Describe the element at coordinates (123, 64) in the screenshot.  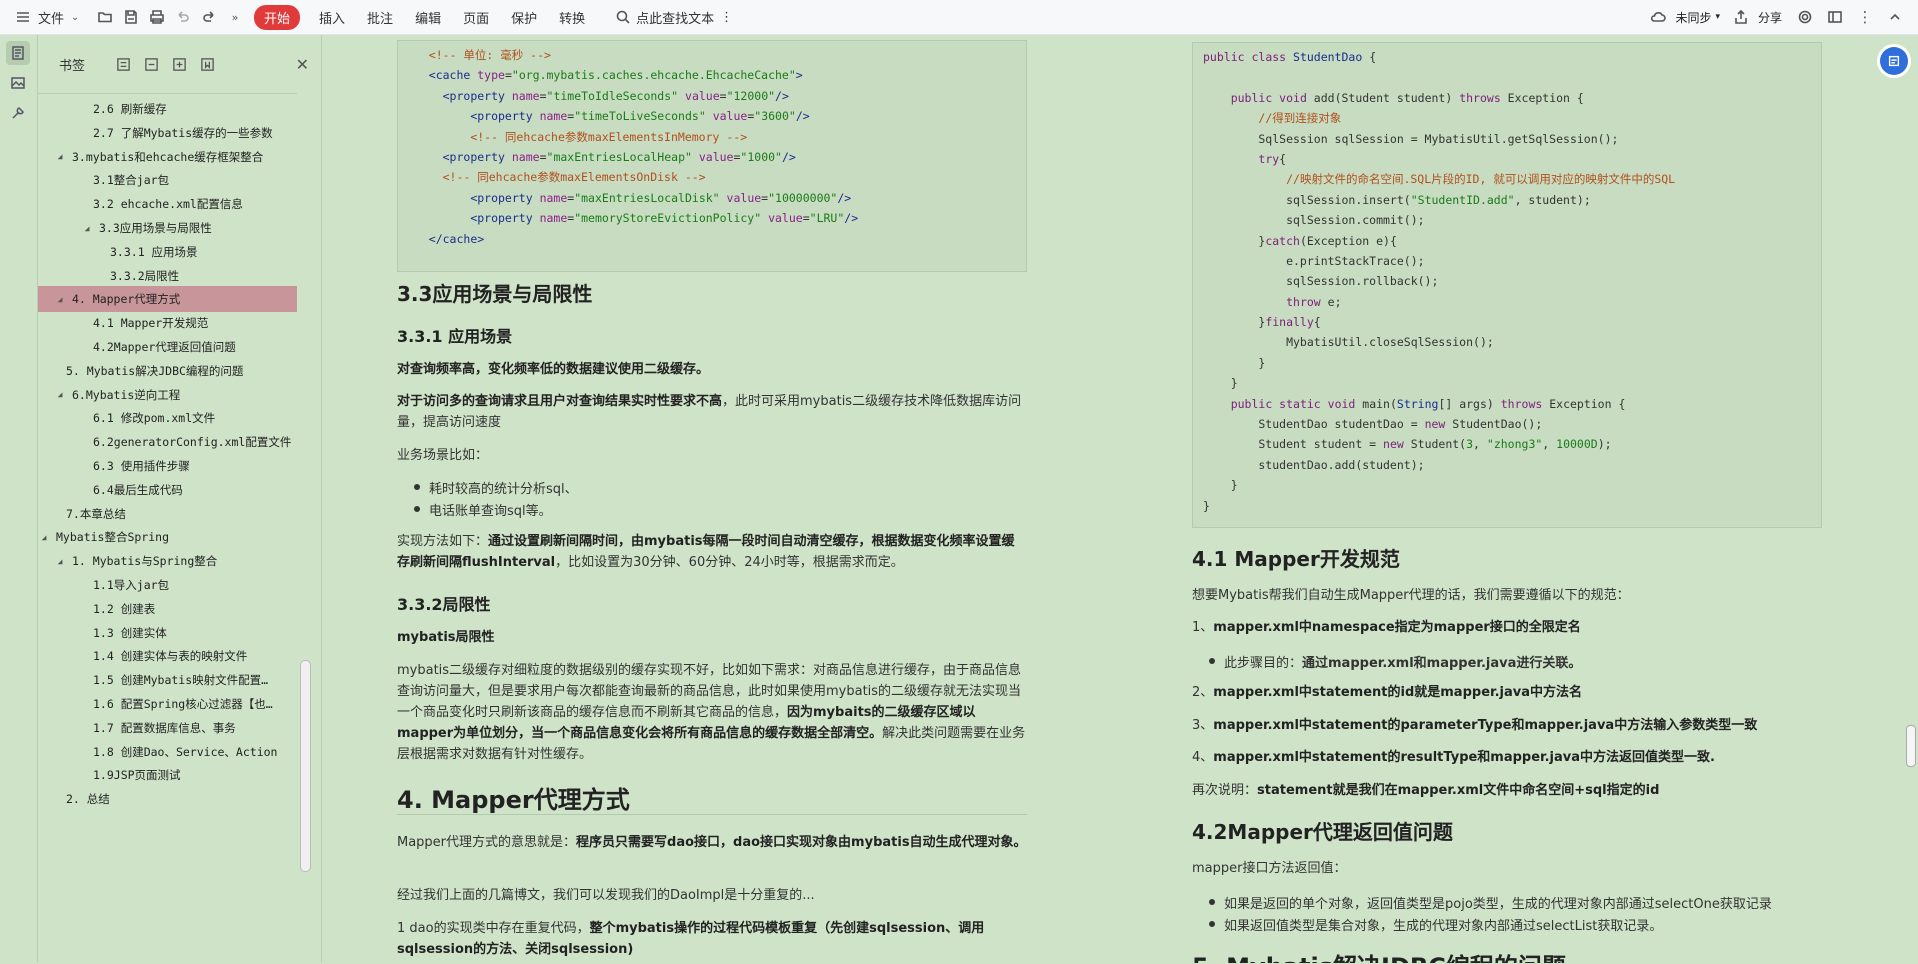
I see `expand-all-icon` at that location.